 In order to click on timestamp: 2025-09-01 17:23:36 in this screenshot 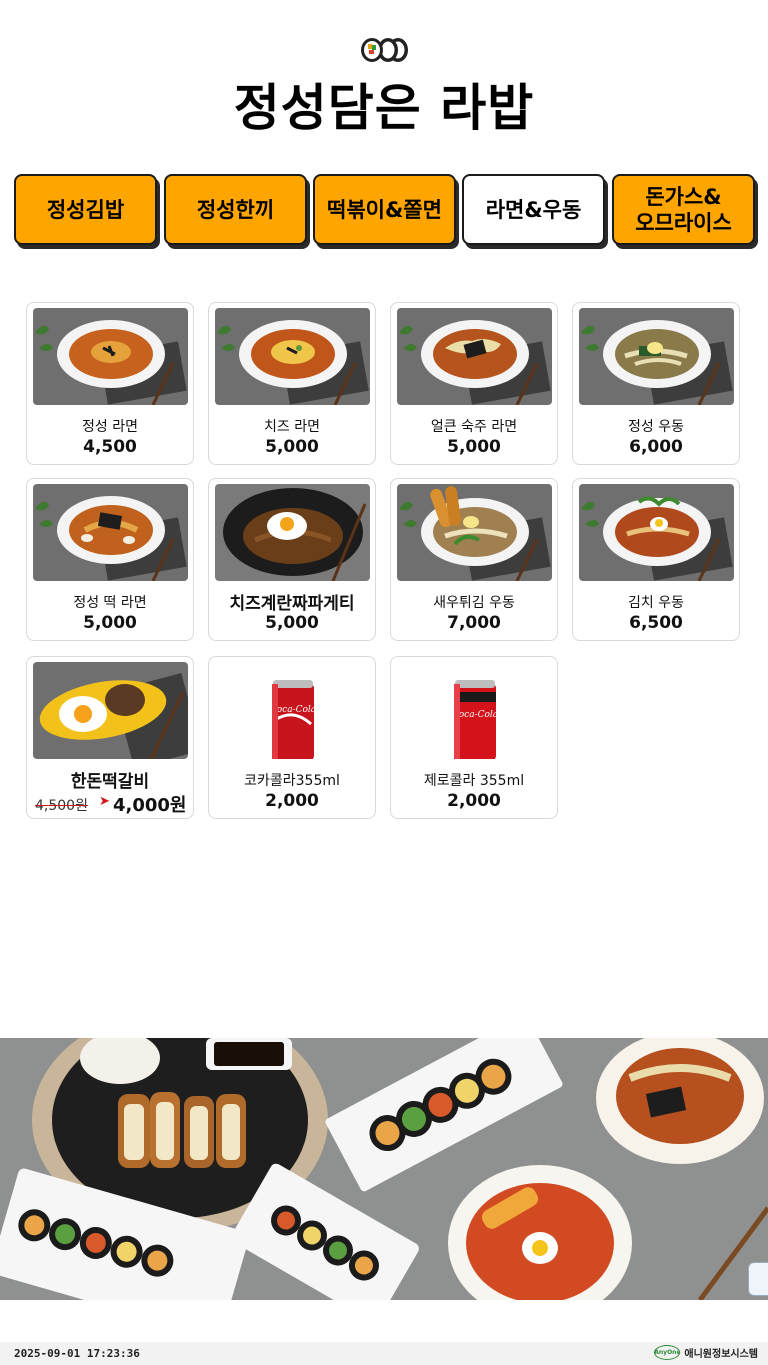, I will do `click(77, 1353)`.